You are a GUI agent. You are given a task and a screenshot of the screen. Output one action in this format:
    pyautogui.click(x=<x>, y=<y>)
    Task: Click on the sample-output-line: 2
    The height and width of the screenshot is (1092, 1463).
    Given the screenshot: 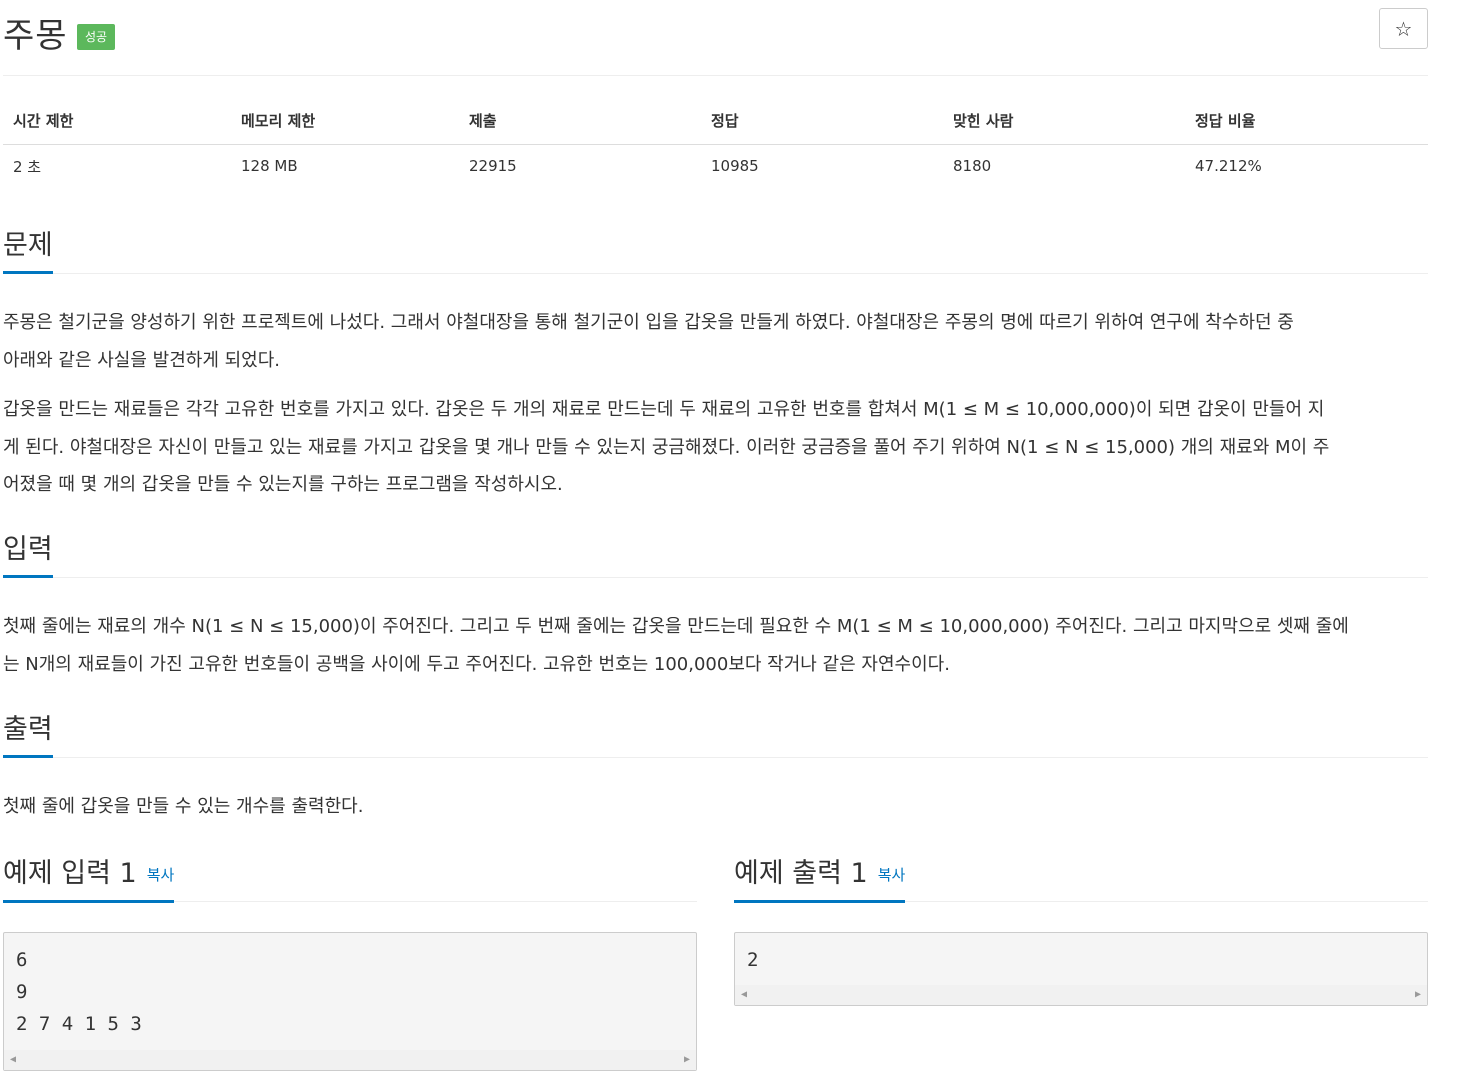 What is the action you would take?
    pyautogui.click(x=753, y=960)
    